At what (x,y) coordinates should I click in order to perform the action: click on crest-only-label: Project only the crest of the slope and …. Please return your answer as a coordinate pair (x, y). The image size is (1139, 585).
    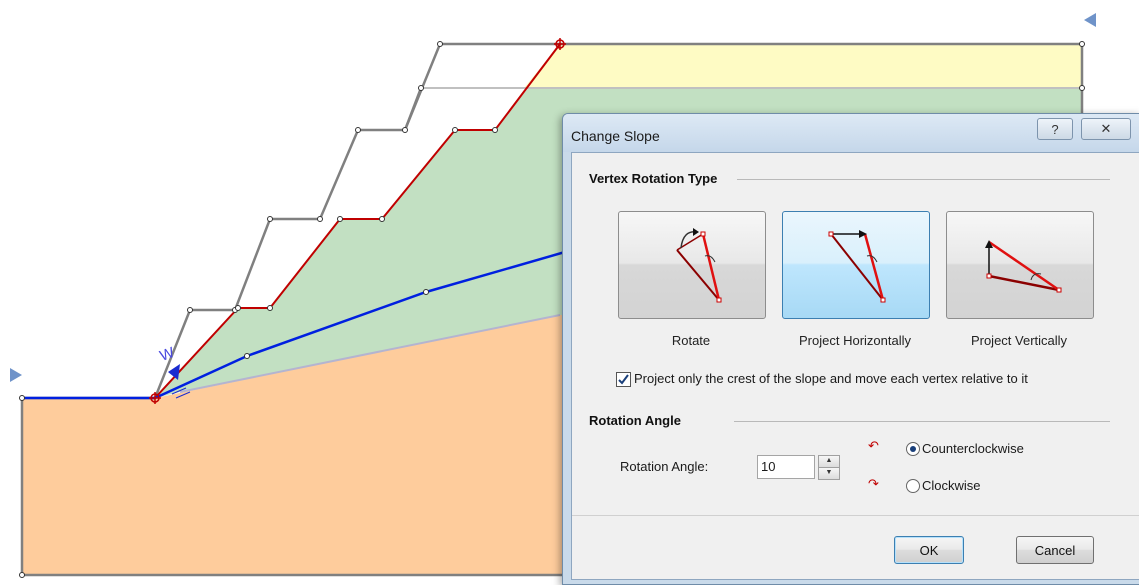
    Looking at the image, I should click on (831, 378).